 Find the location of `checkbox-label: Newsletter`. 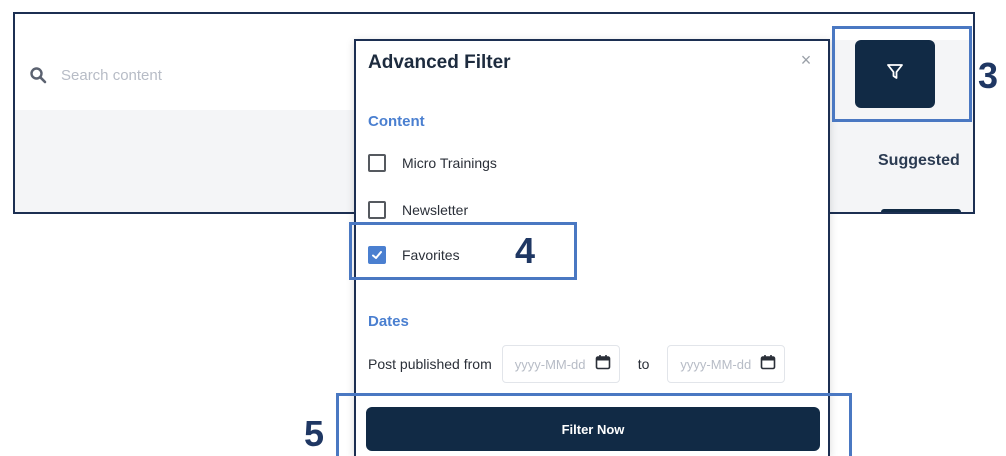

checkbox-label: Newsletter is located at coordinates (435, 210).